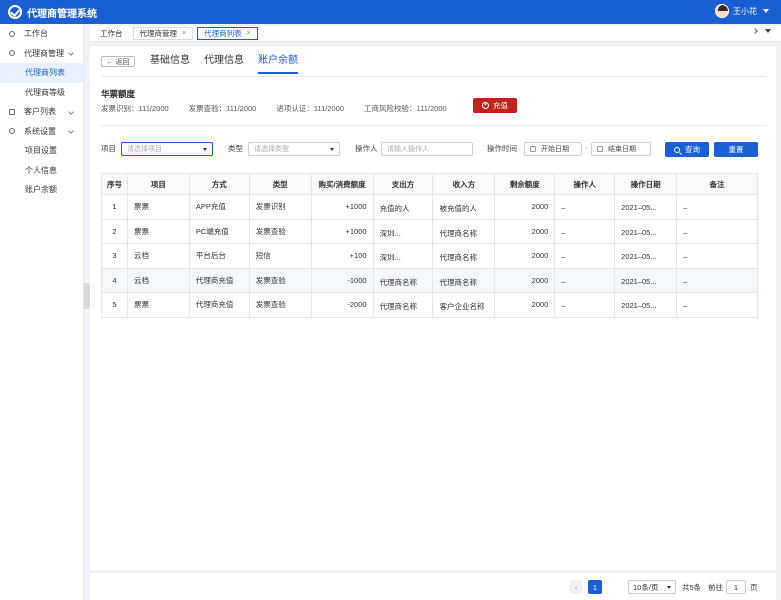 This screenshot has width=781, height=600. I want to click on app-logo: 代理商管理系统, so click(52, 12).